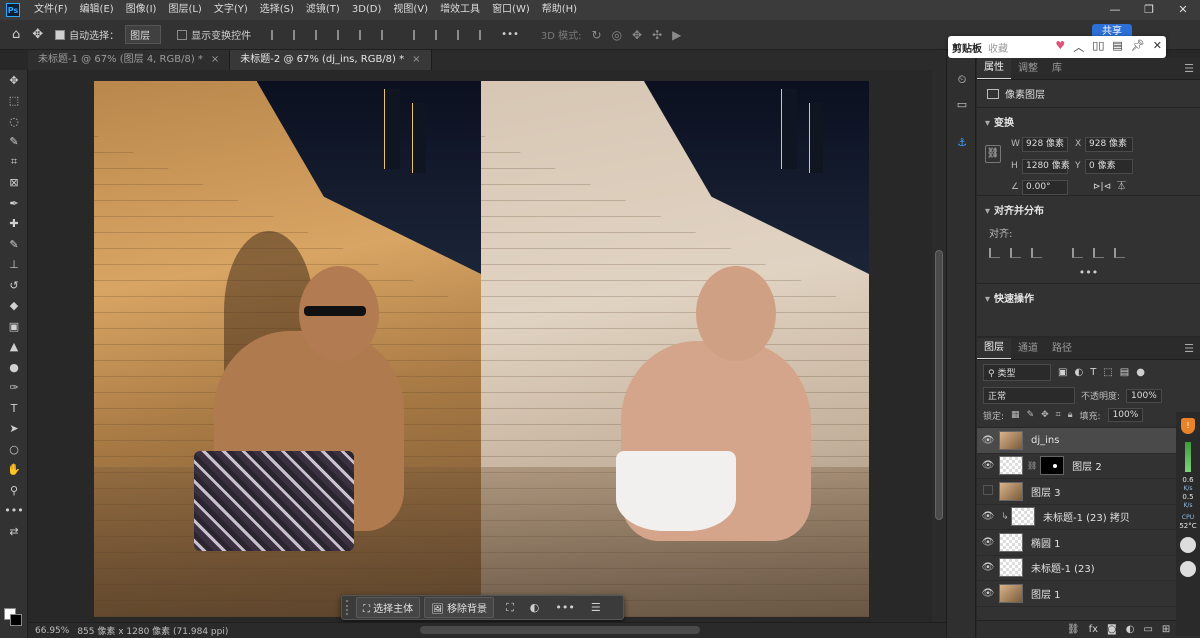 This screenshot has height=638, width=1200. What do you see at coordinates (1088, 121) in the screenshot?
I see `transform-section-header: ▾ 变换` at bounding box center [1088, 121].